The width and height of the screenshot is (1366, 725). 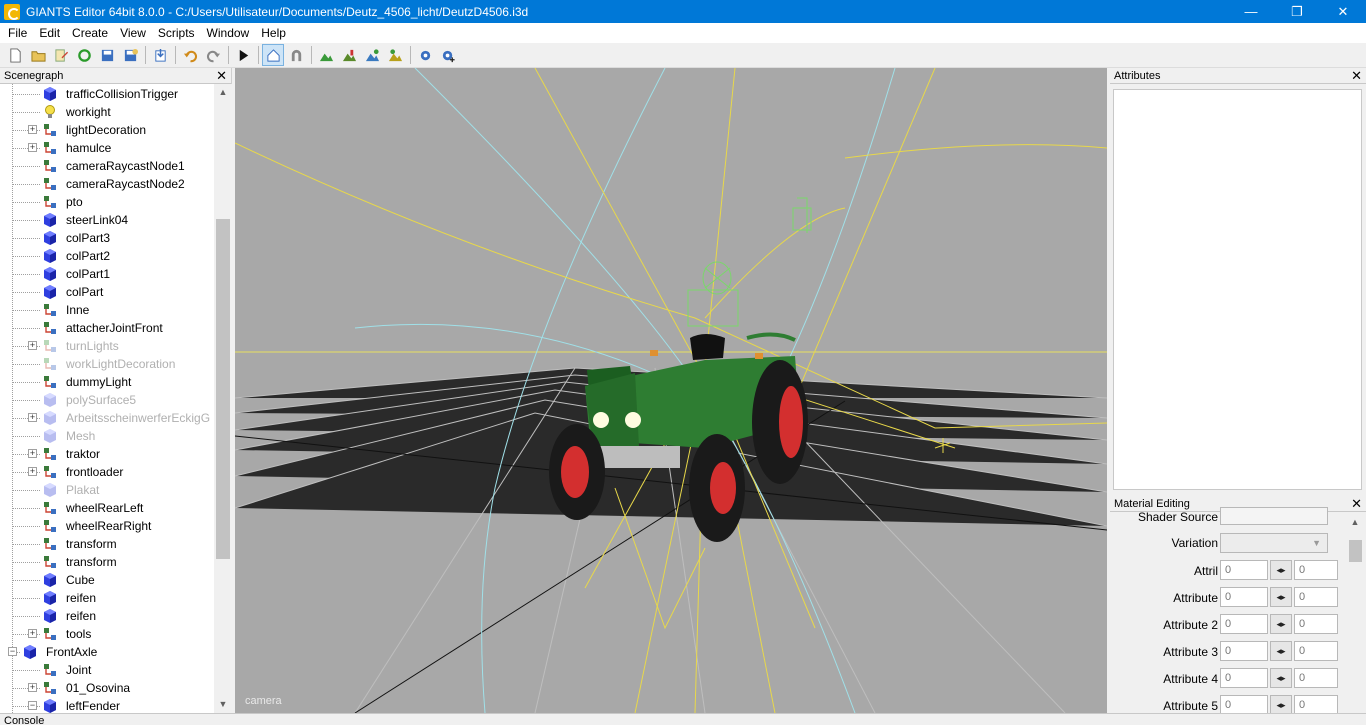 What do you see at coordinates (349, 55) in the screenshot?
I see `terrain-sculpt-icon` at bounding box center [349, 55].